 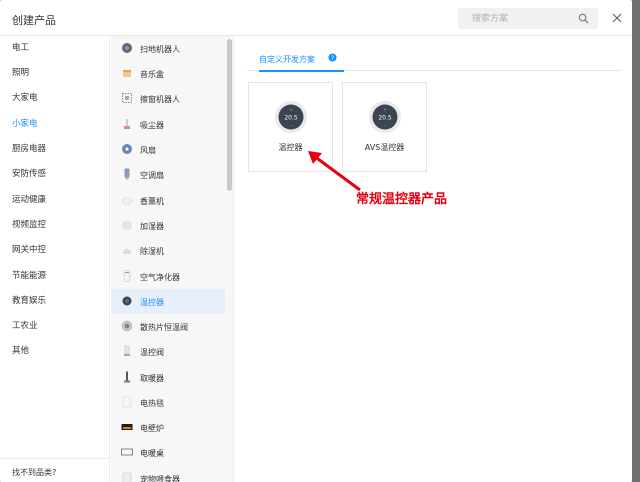 I want to click on tab-custom-development: 自定义开发方案 ?, so click(x=301, y=62).